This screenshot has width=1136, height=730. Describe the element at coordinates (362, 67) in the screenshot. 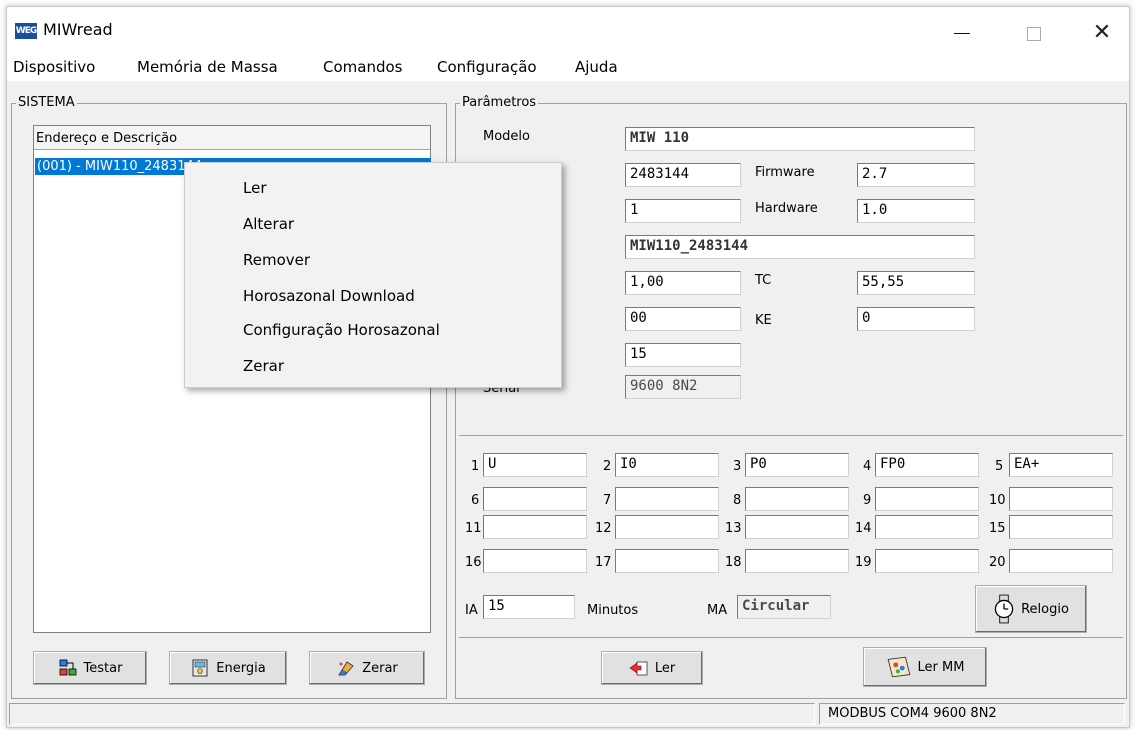

I see `menu-comandos: Comandos` at that location.